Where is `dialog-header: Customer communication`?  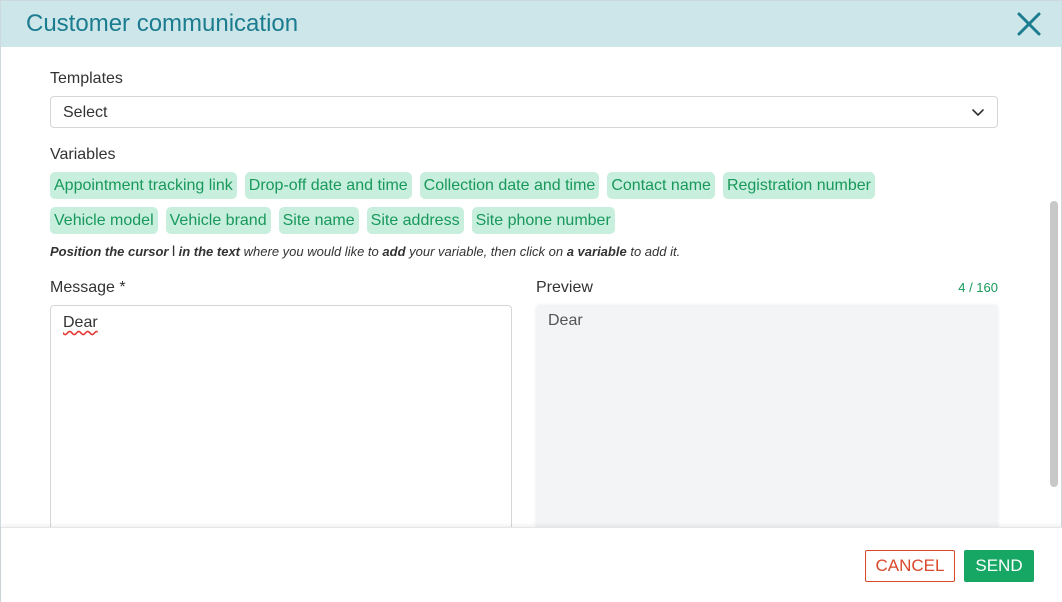 dialog-header: Customer communication is located at coordinates (531, 24).